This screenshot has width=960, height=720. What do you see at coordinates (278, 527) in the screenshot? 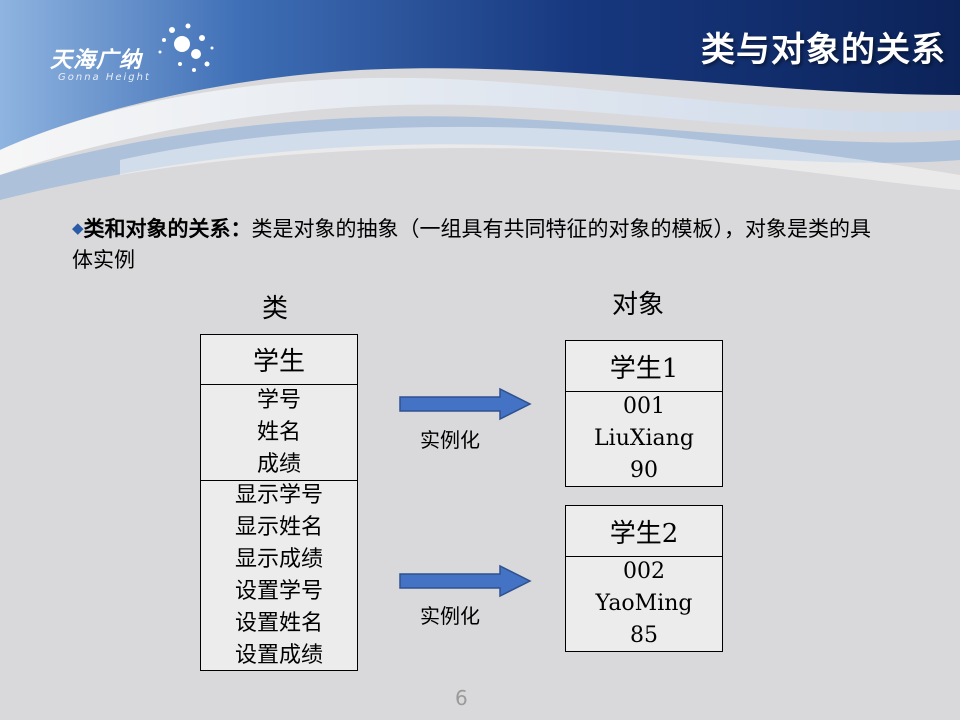
I see `class-method: 显示姓名` at bounding box center [278, 527].